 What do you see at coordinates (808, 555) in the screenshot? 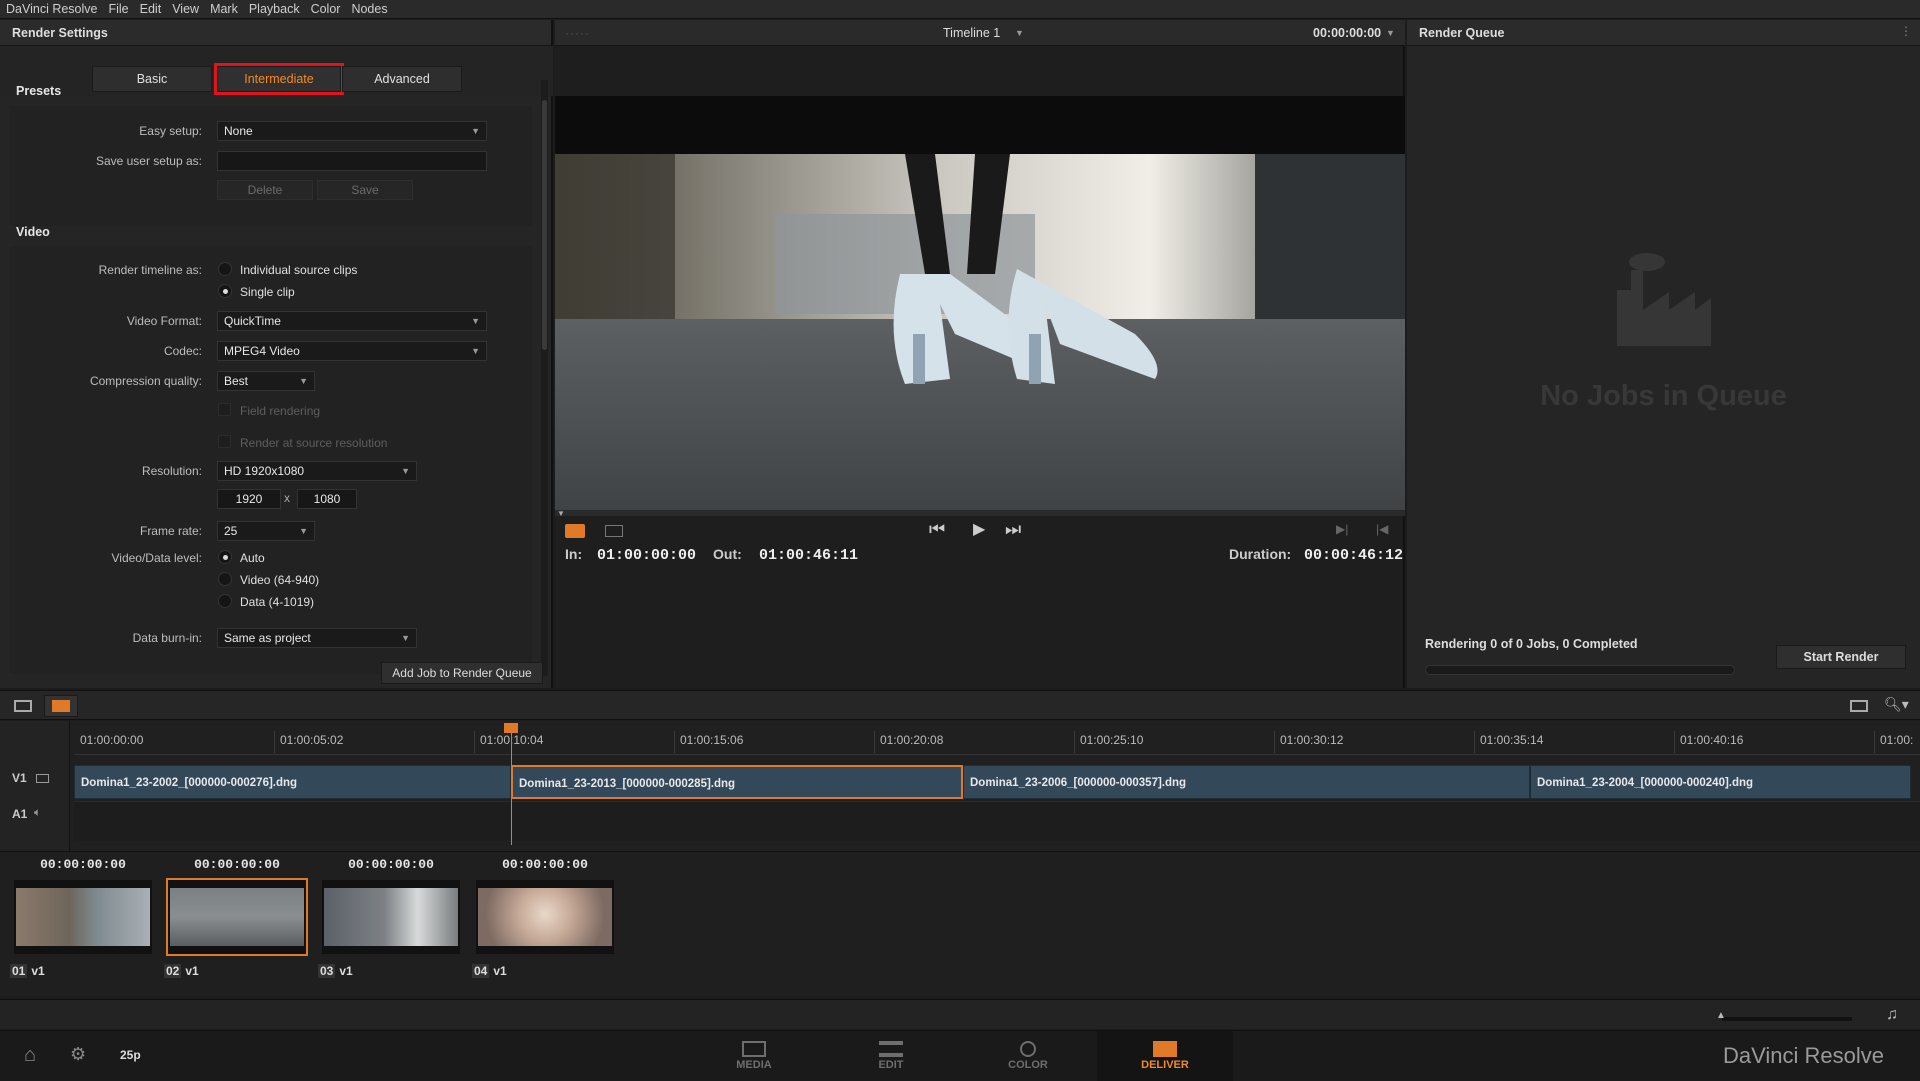
I see `out-timecode: 01:00:46:11` at bounding box center [808, 555].